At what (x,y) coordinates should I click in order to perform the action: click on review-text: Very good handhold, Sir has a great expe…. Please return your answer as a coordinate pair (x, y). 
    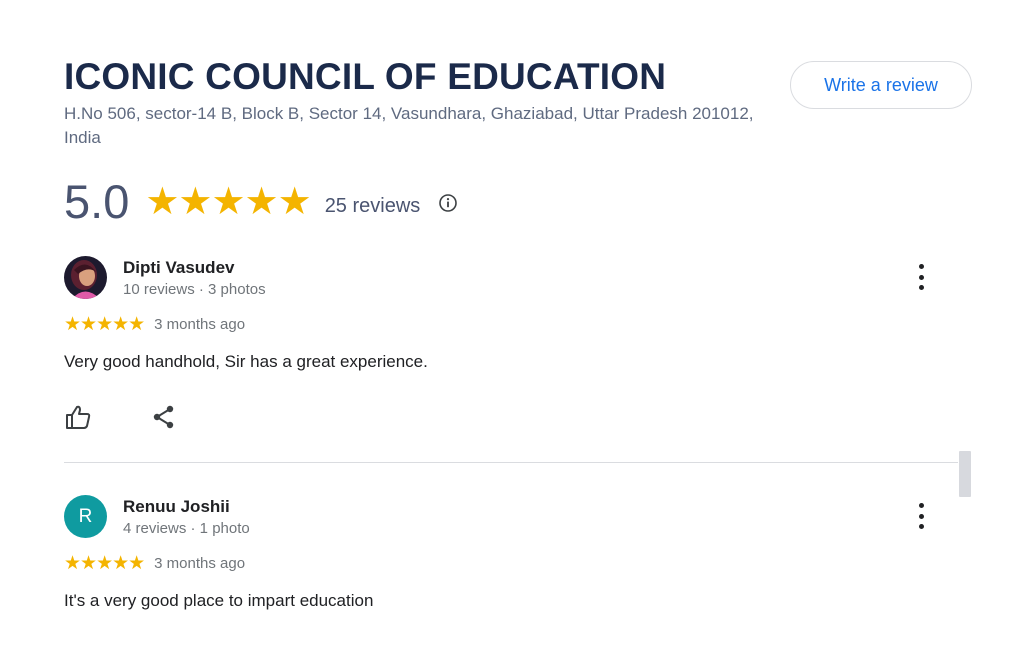
    Looking at the image, I should click on (246, 361).